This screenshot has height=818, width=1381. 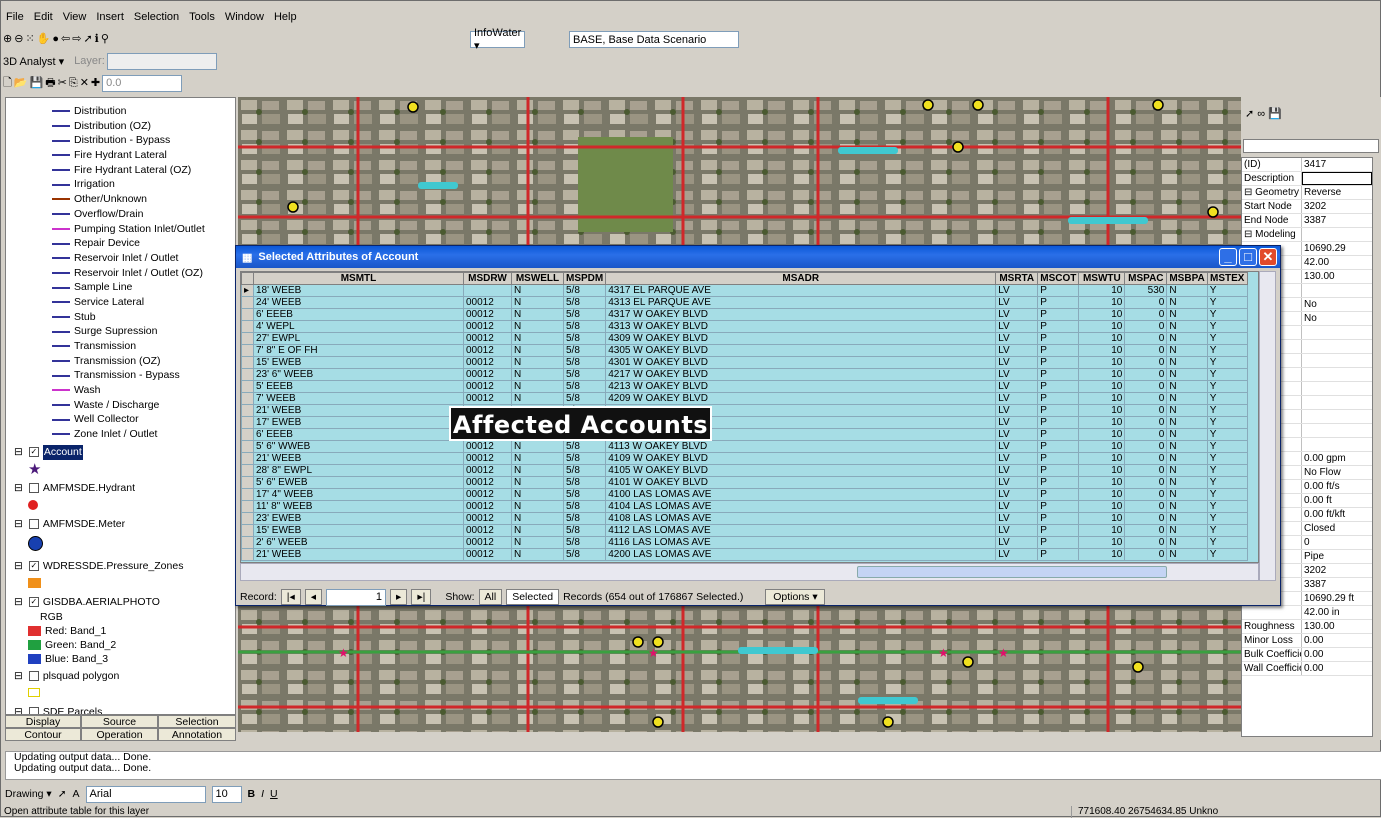 I want to click on column-header: MSCOT, so click(x=1058, y=278).